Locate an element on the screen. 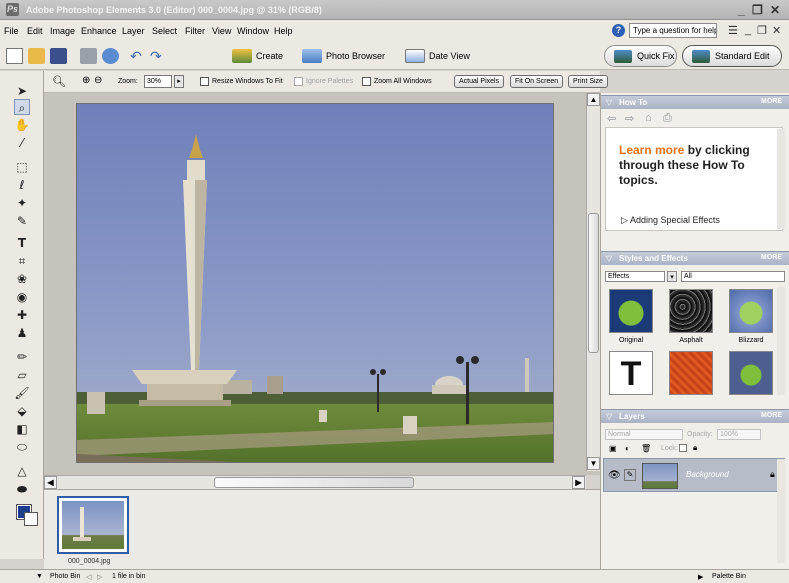 Image resolution: width=789 pixels, height=583 pixels. new-layer-icon: ▣ is located at coordinates (613, 448).